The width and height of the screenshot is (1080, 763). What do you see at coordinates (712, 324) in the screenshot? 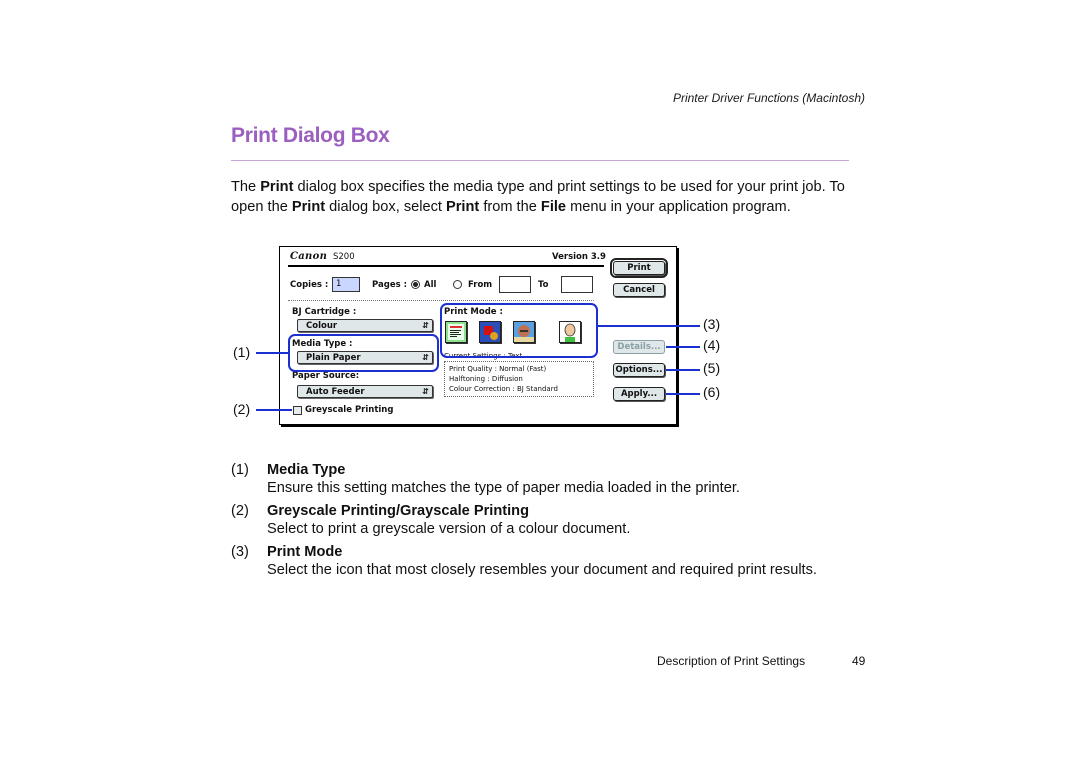
I see `callout-number: (3)` at bounding box center [712, 324].